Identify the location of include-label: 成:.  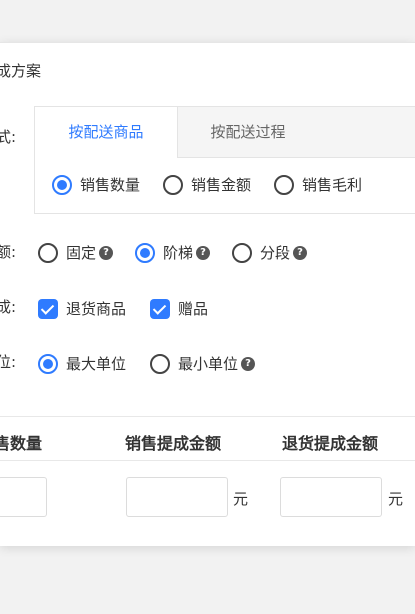
(8, 307).